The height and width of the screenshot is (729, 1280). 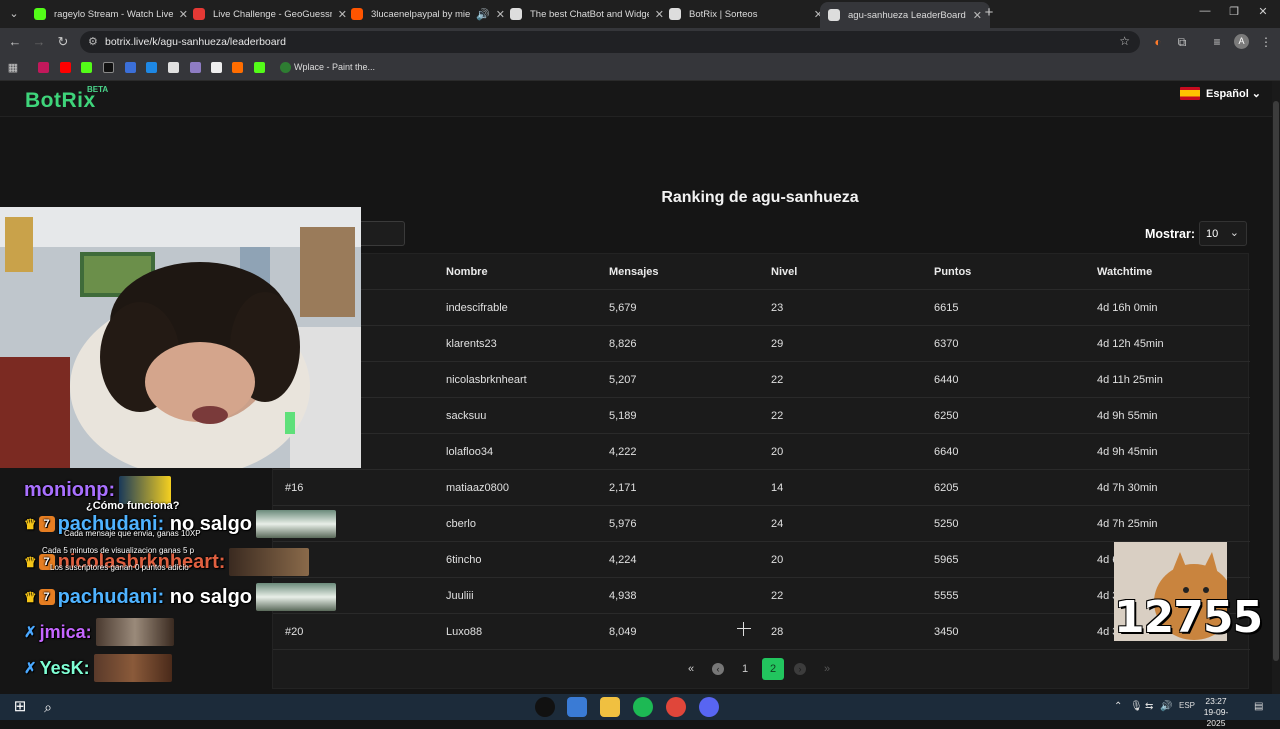 I want to click on chat-message: ✗ YesK:, so click(x=98, y=668).